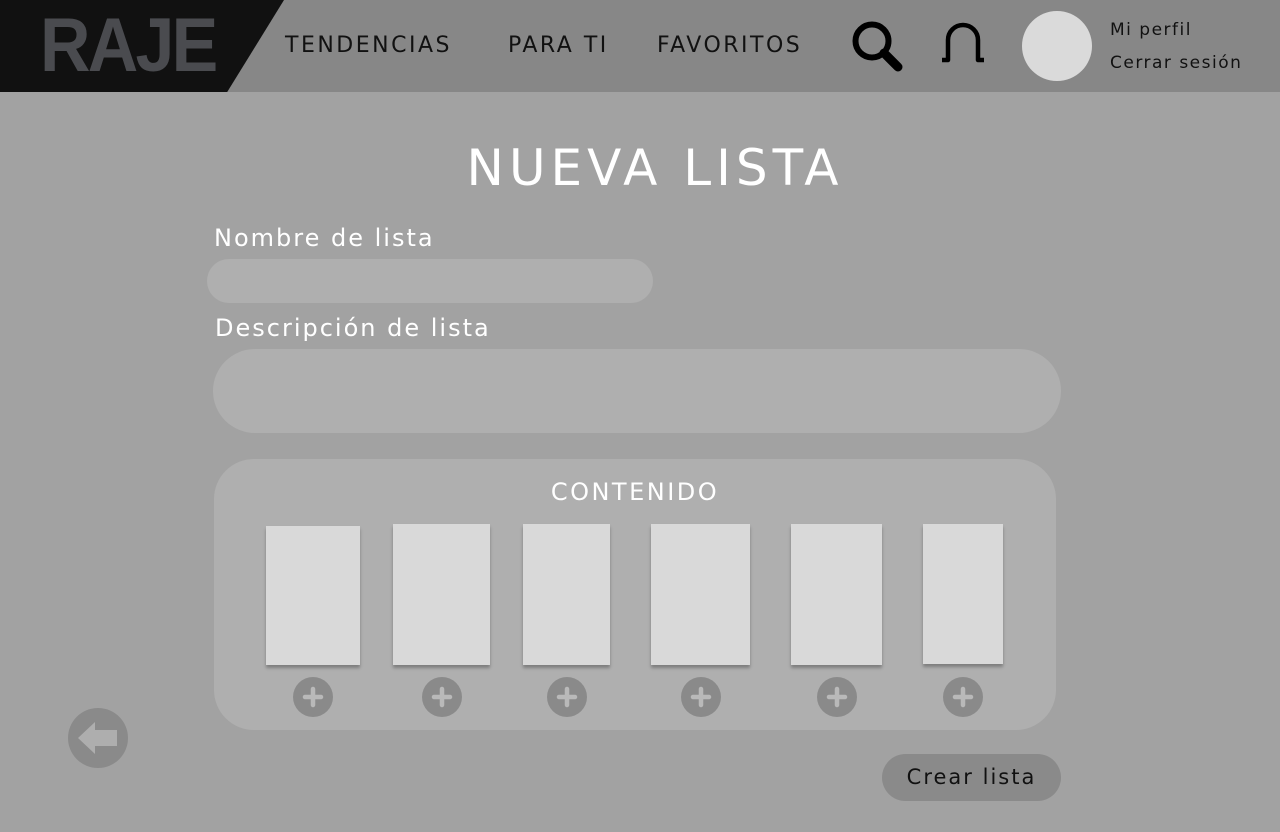 This screenshot has width=1280, height=832. I want to click on raje-logo: RAJE, so click(129, 46).